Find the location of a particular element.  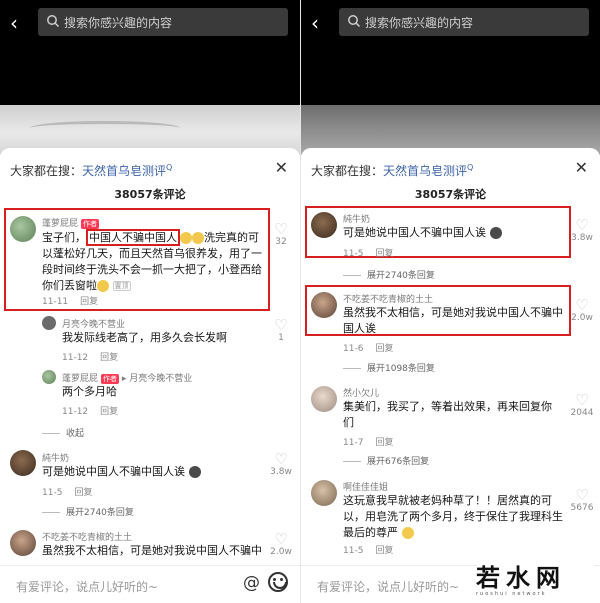

like-button: ♡ 2044 is located at coordinates (582, 406).